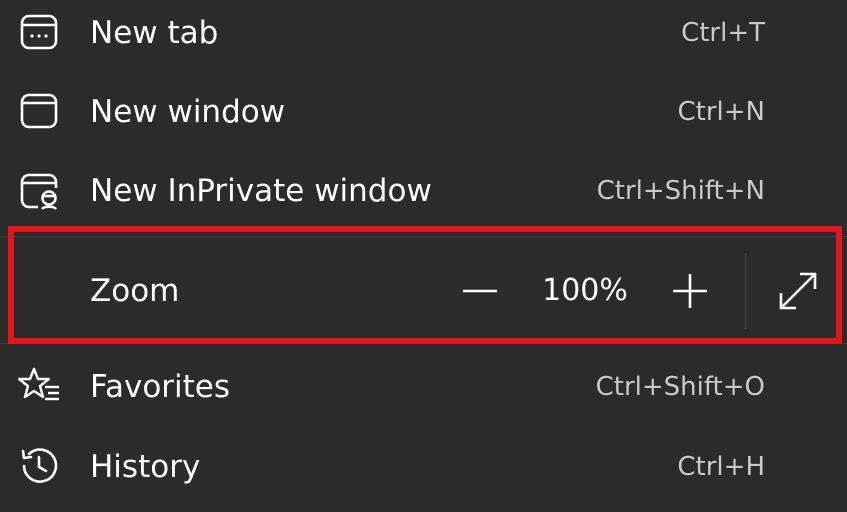 The image size is (847, 512). I want to click on zoom-level-value: 100%, so click(585, 290).